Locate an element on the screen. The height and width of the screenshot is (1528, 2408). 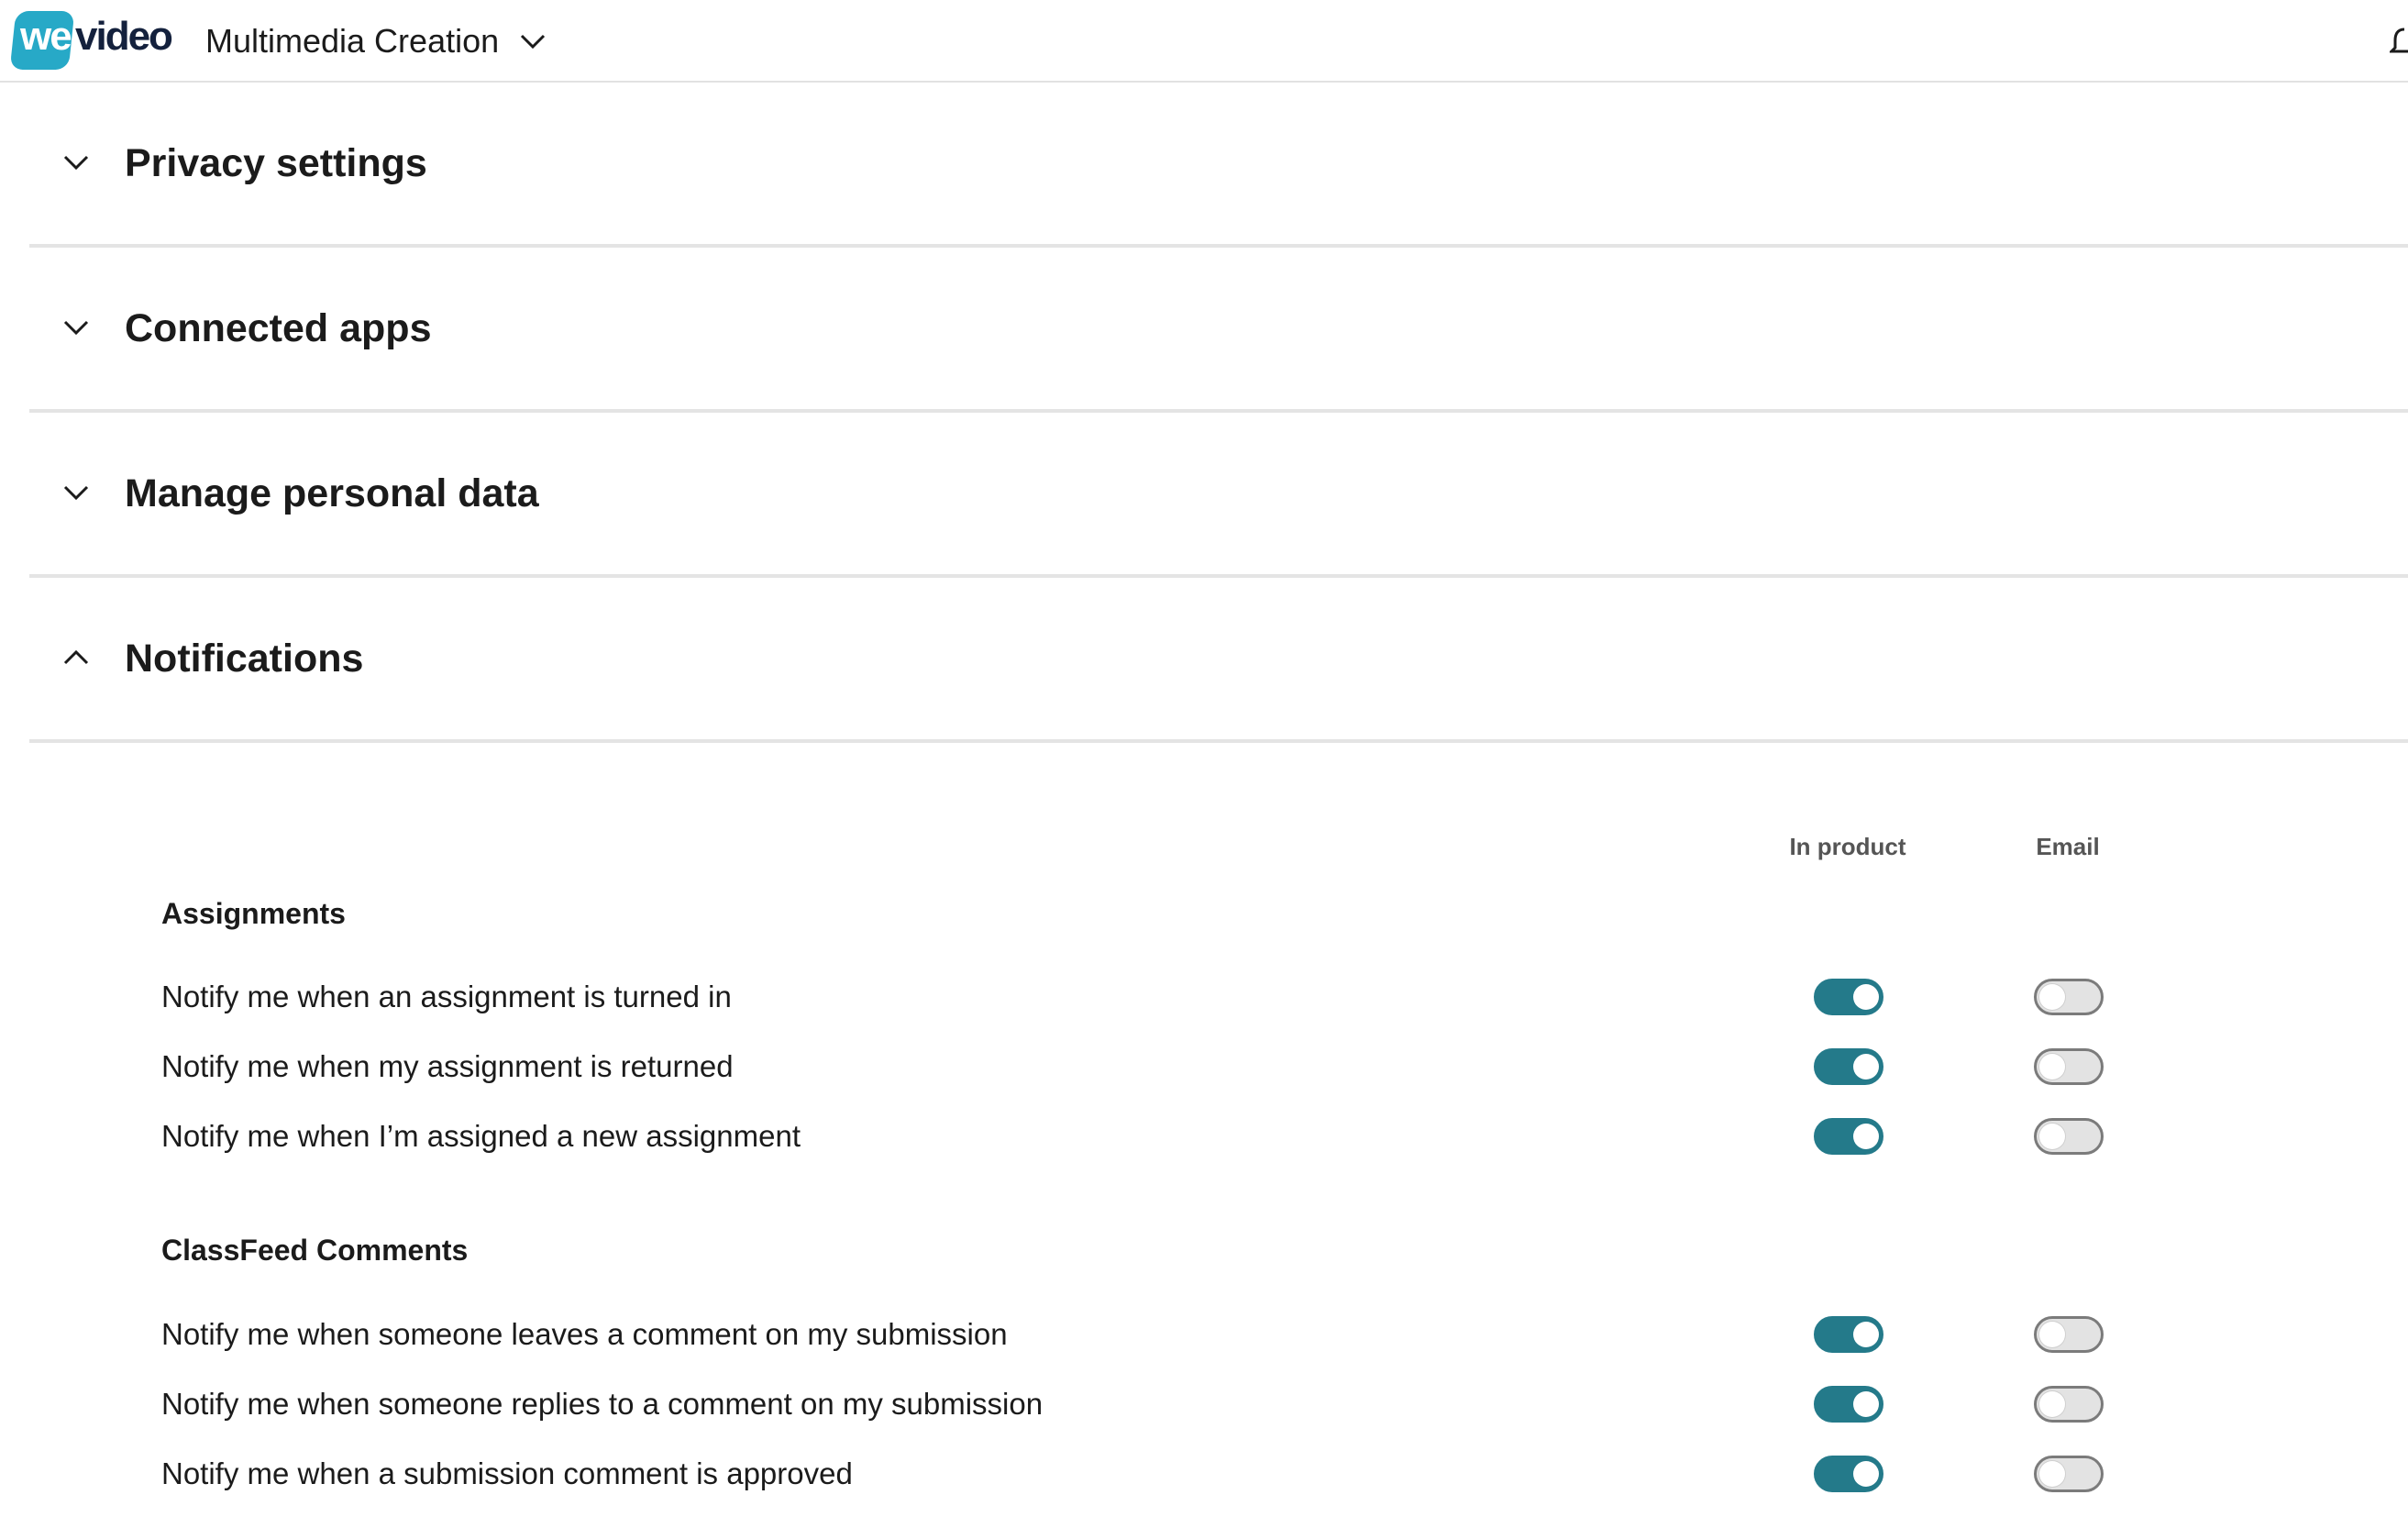
bell-icon is located at coordinates (2399, 40).